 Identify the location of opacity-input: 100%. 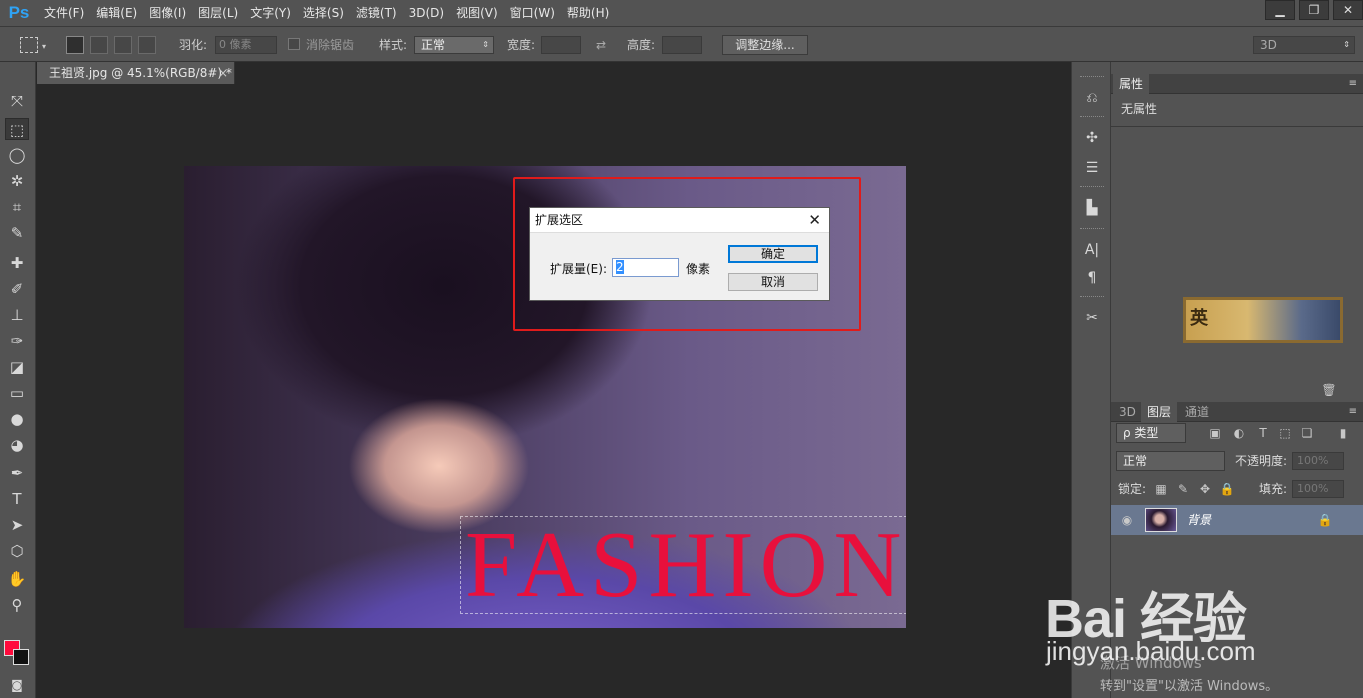
(1318, 461).